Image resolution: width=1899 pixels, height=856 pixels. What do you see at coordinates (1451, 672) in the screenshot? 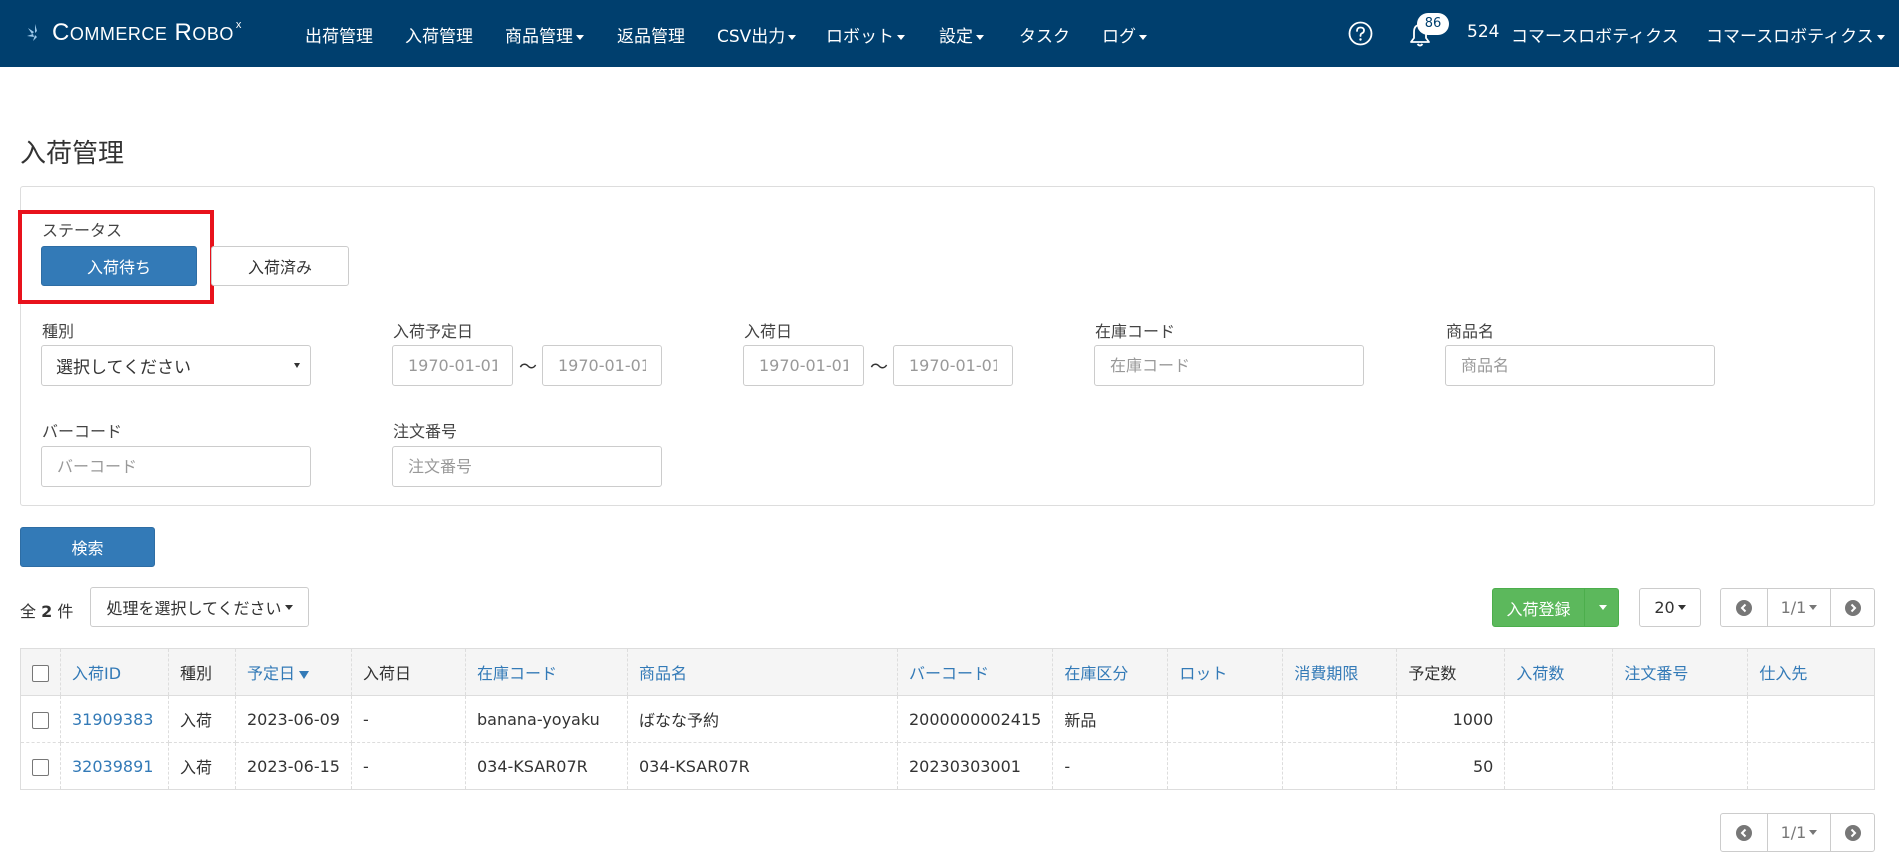
I see `col-planned-qty: 予定数` at bounding box center [1451, 672].